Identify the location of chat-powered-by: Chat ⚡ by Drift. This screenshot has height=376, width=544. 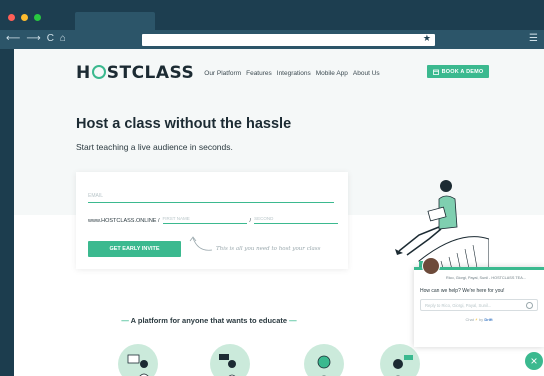
(479, 319).